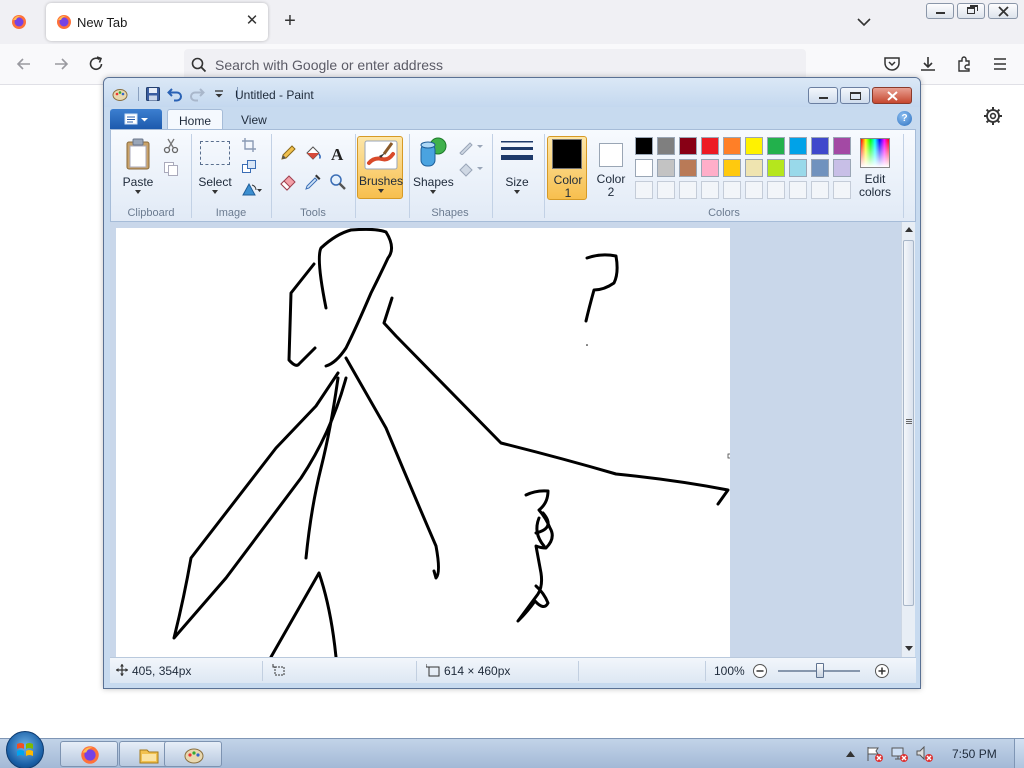 The image size is (1024, 768). Describe the element at coordinates (875, 168) in the screenshot. I see `edit-colors-button: Edit colors` at that location.